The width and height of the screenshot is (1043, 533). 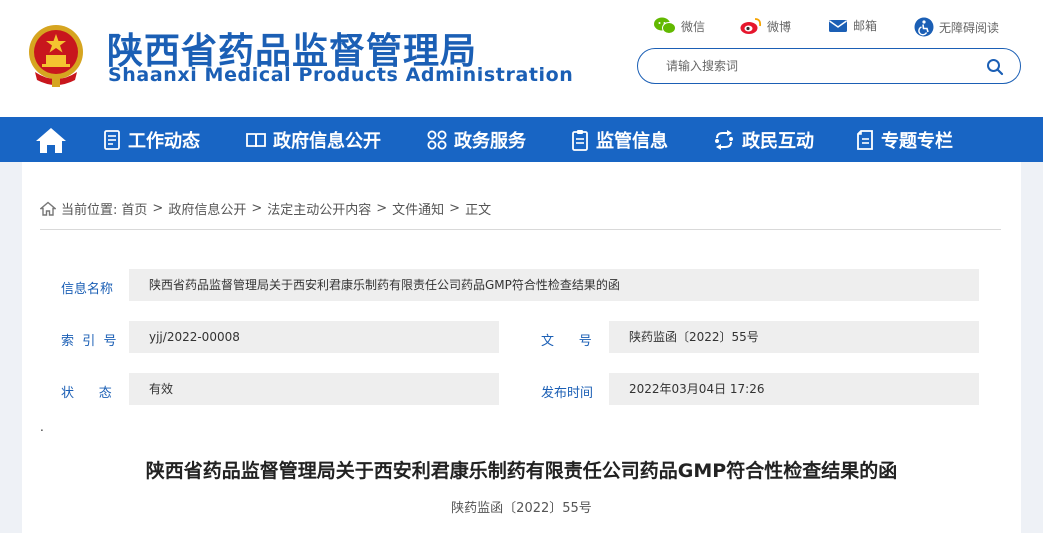 I want to click on mail-icon, so click(x=838, y=25).